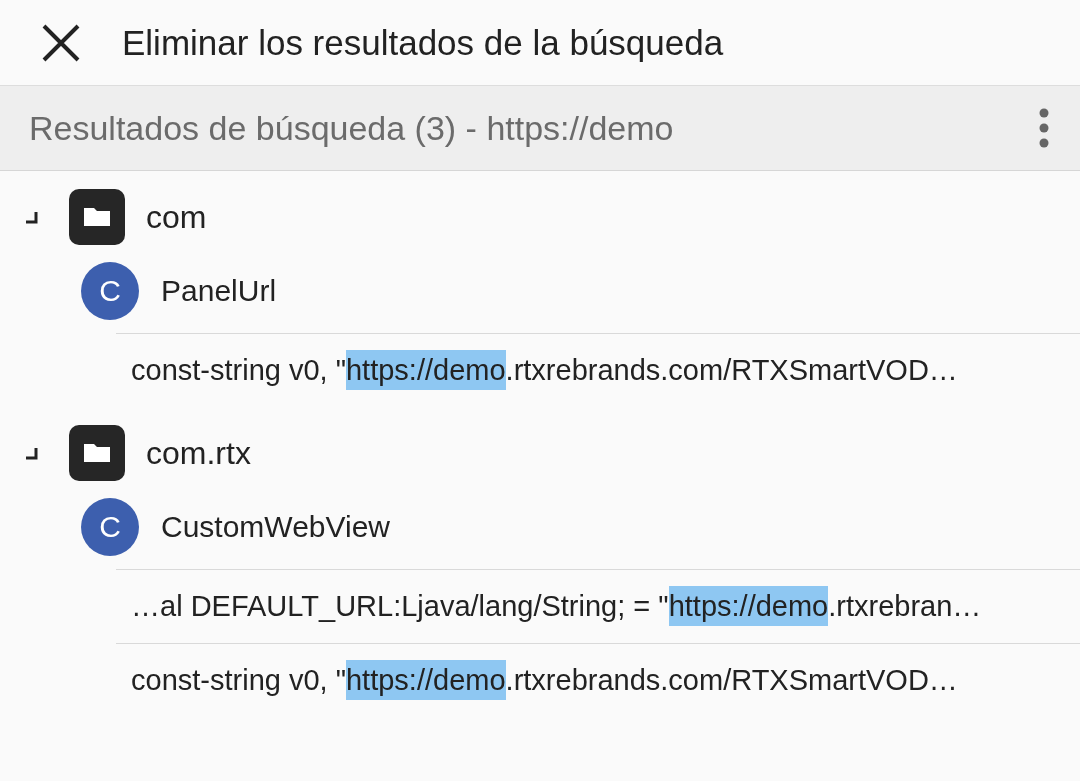  I want to click on results-title: Resultados de búsqueda (3) - https://demo, so click(351, 128).